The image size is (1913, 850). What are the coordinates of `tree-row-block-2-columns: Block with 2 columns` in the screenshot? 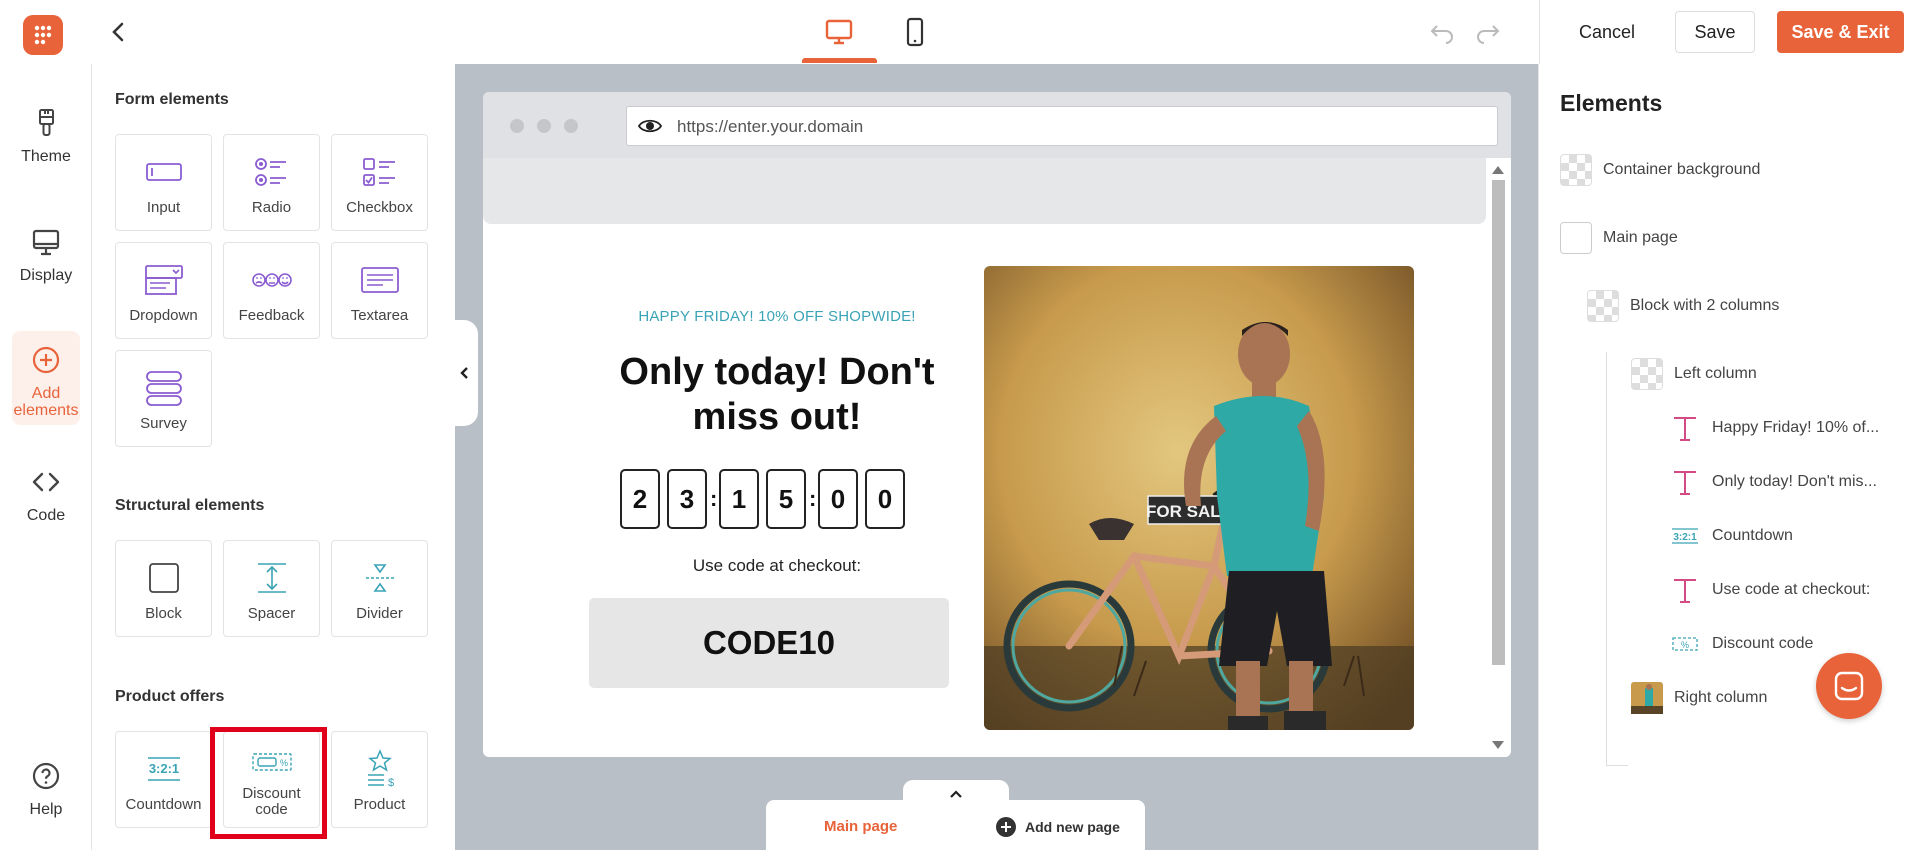 It's located at (1683, 306).